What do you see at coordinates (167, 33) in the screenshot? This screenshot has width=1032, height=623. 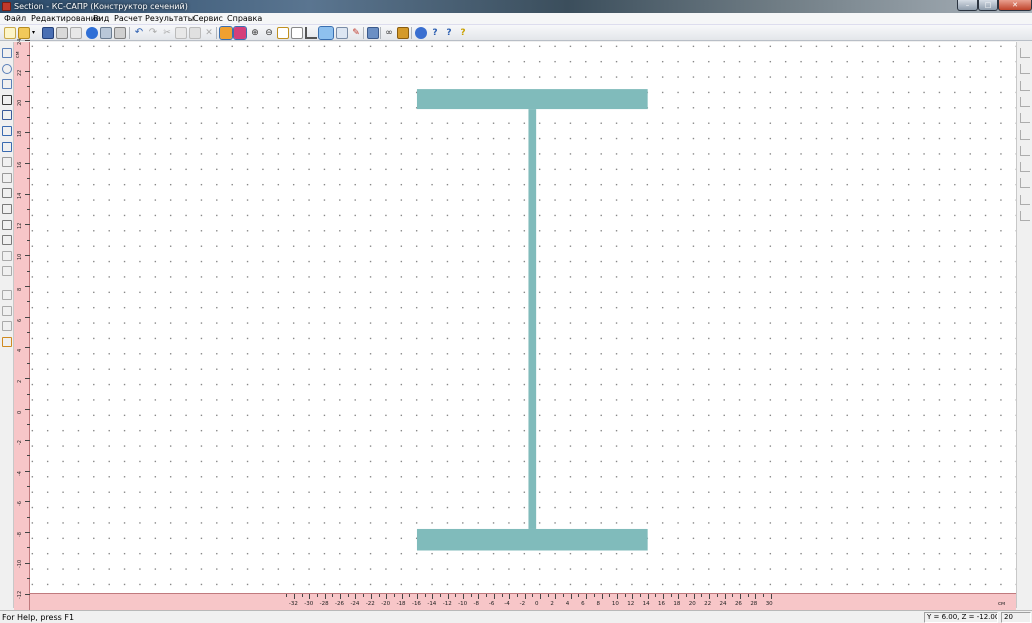 I see `cut-icon: ✂` at bounding box center [167, 33].